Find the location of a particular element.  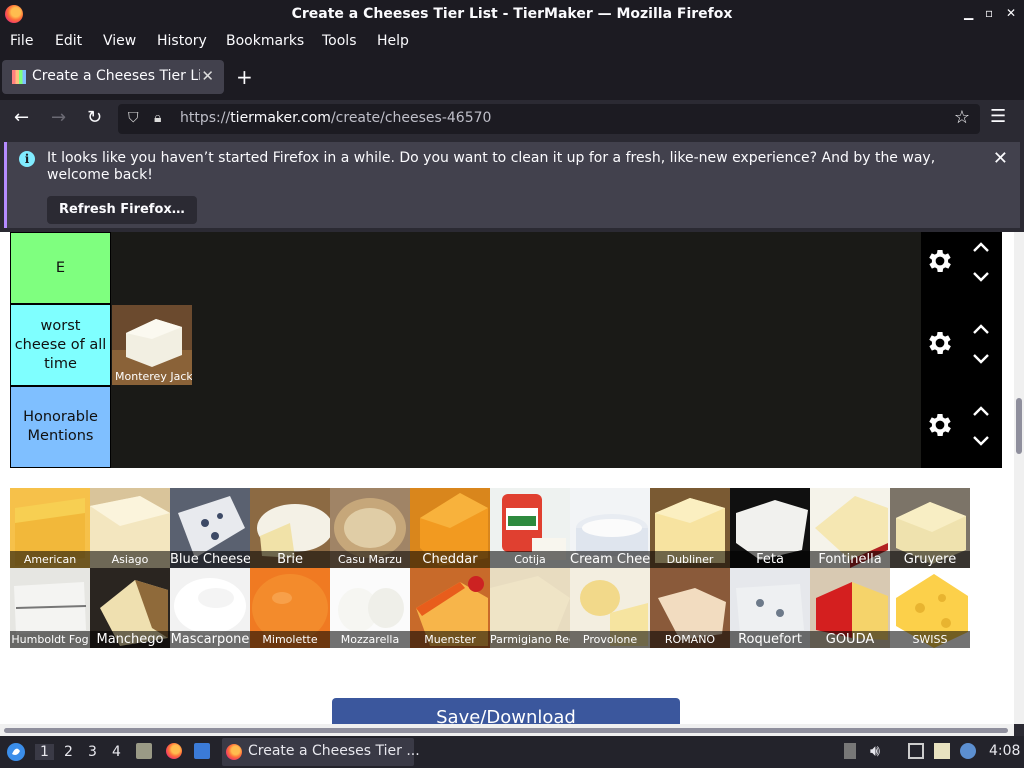

workspace-1: 1 is located at coordinates (44, 752).